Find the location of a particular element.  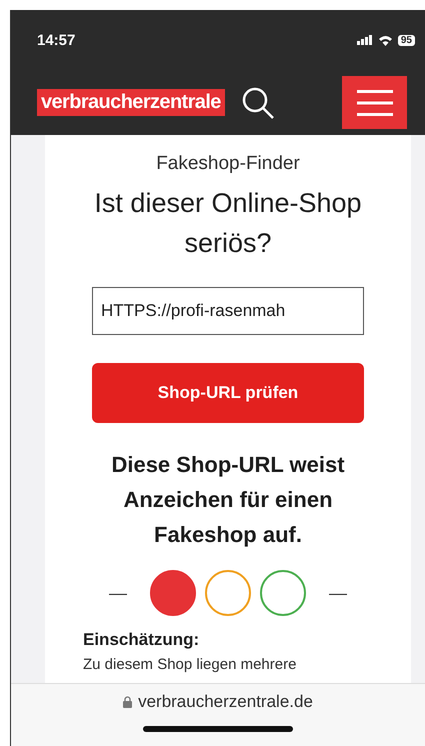

assessment-label: Einschätzung: is located at coordinates (141, 640).